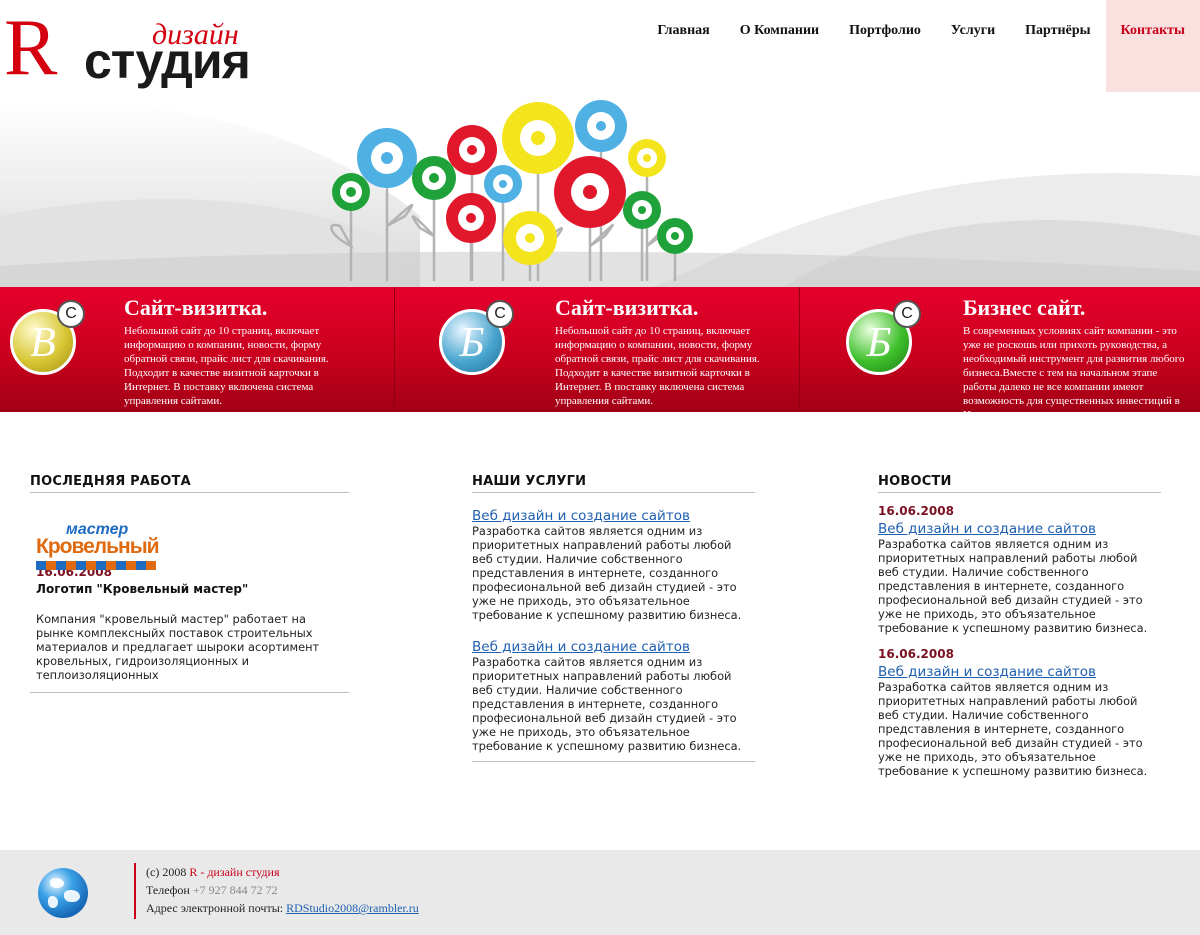 This screenshot has width=1200, height=935. Describe the element at coordinates (282, 890) in the screenshot. I see `footer-phone-line: Телефон +7 927 844 72 72` at that location.